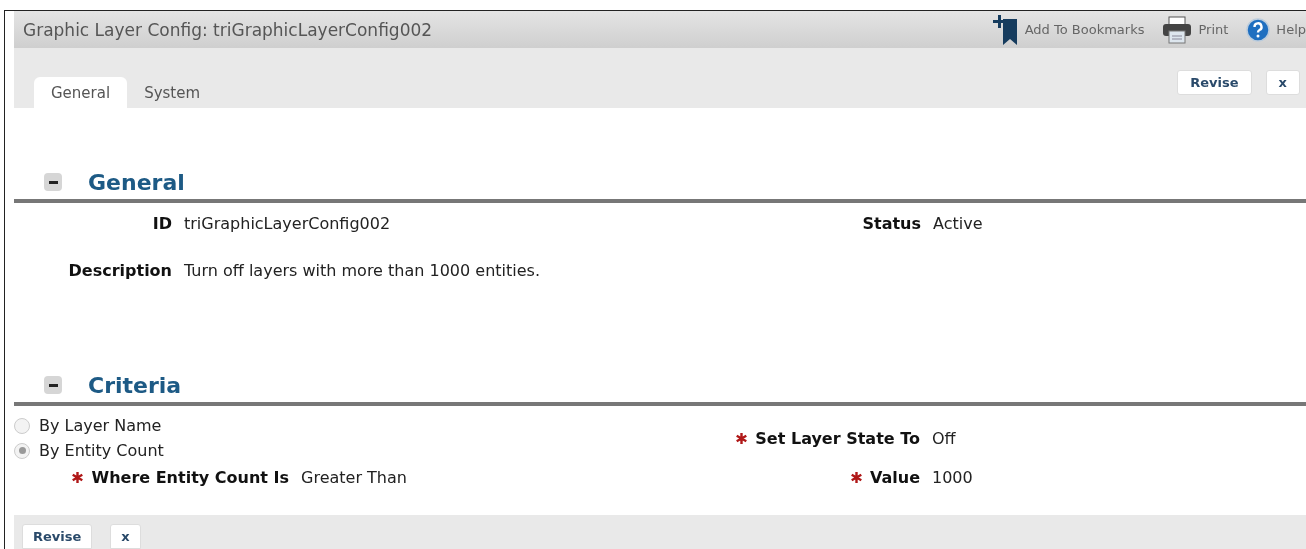 The width and height of the screenshot is (1306, 549). What do you see at coordinates (228, 29) in the screenshot?
I see `window-title: Graphic Layer Config: triGraphicLayerConfig002` at bounding box center [228, 29].